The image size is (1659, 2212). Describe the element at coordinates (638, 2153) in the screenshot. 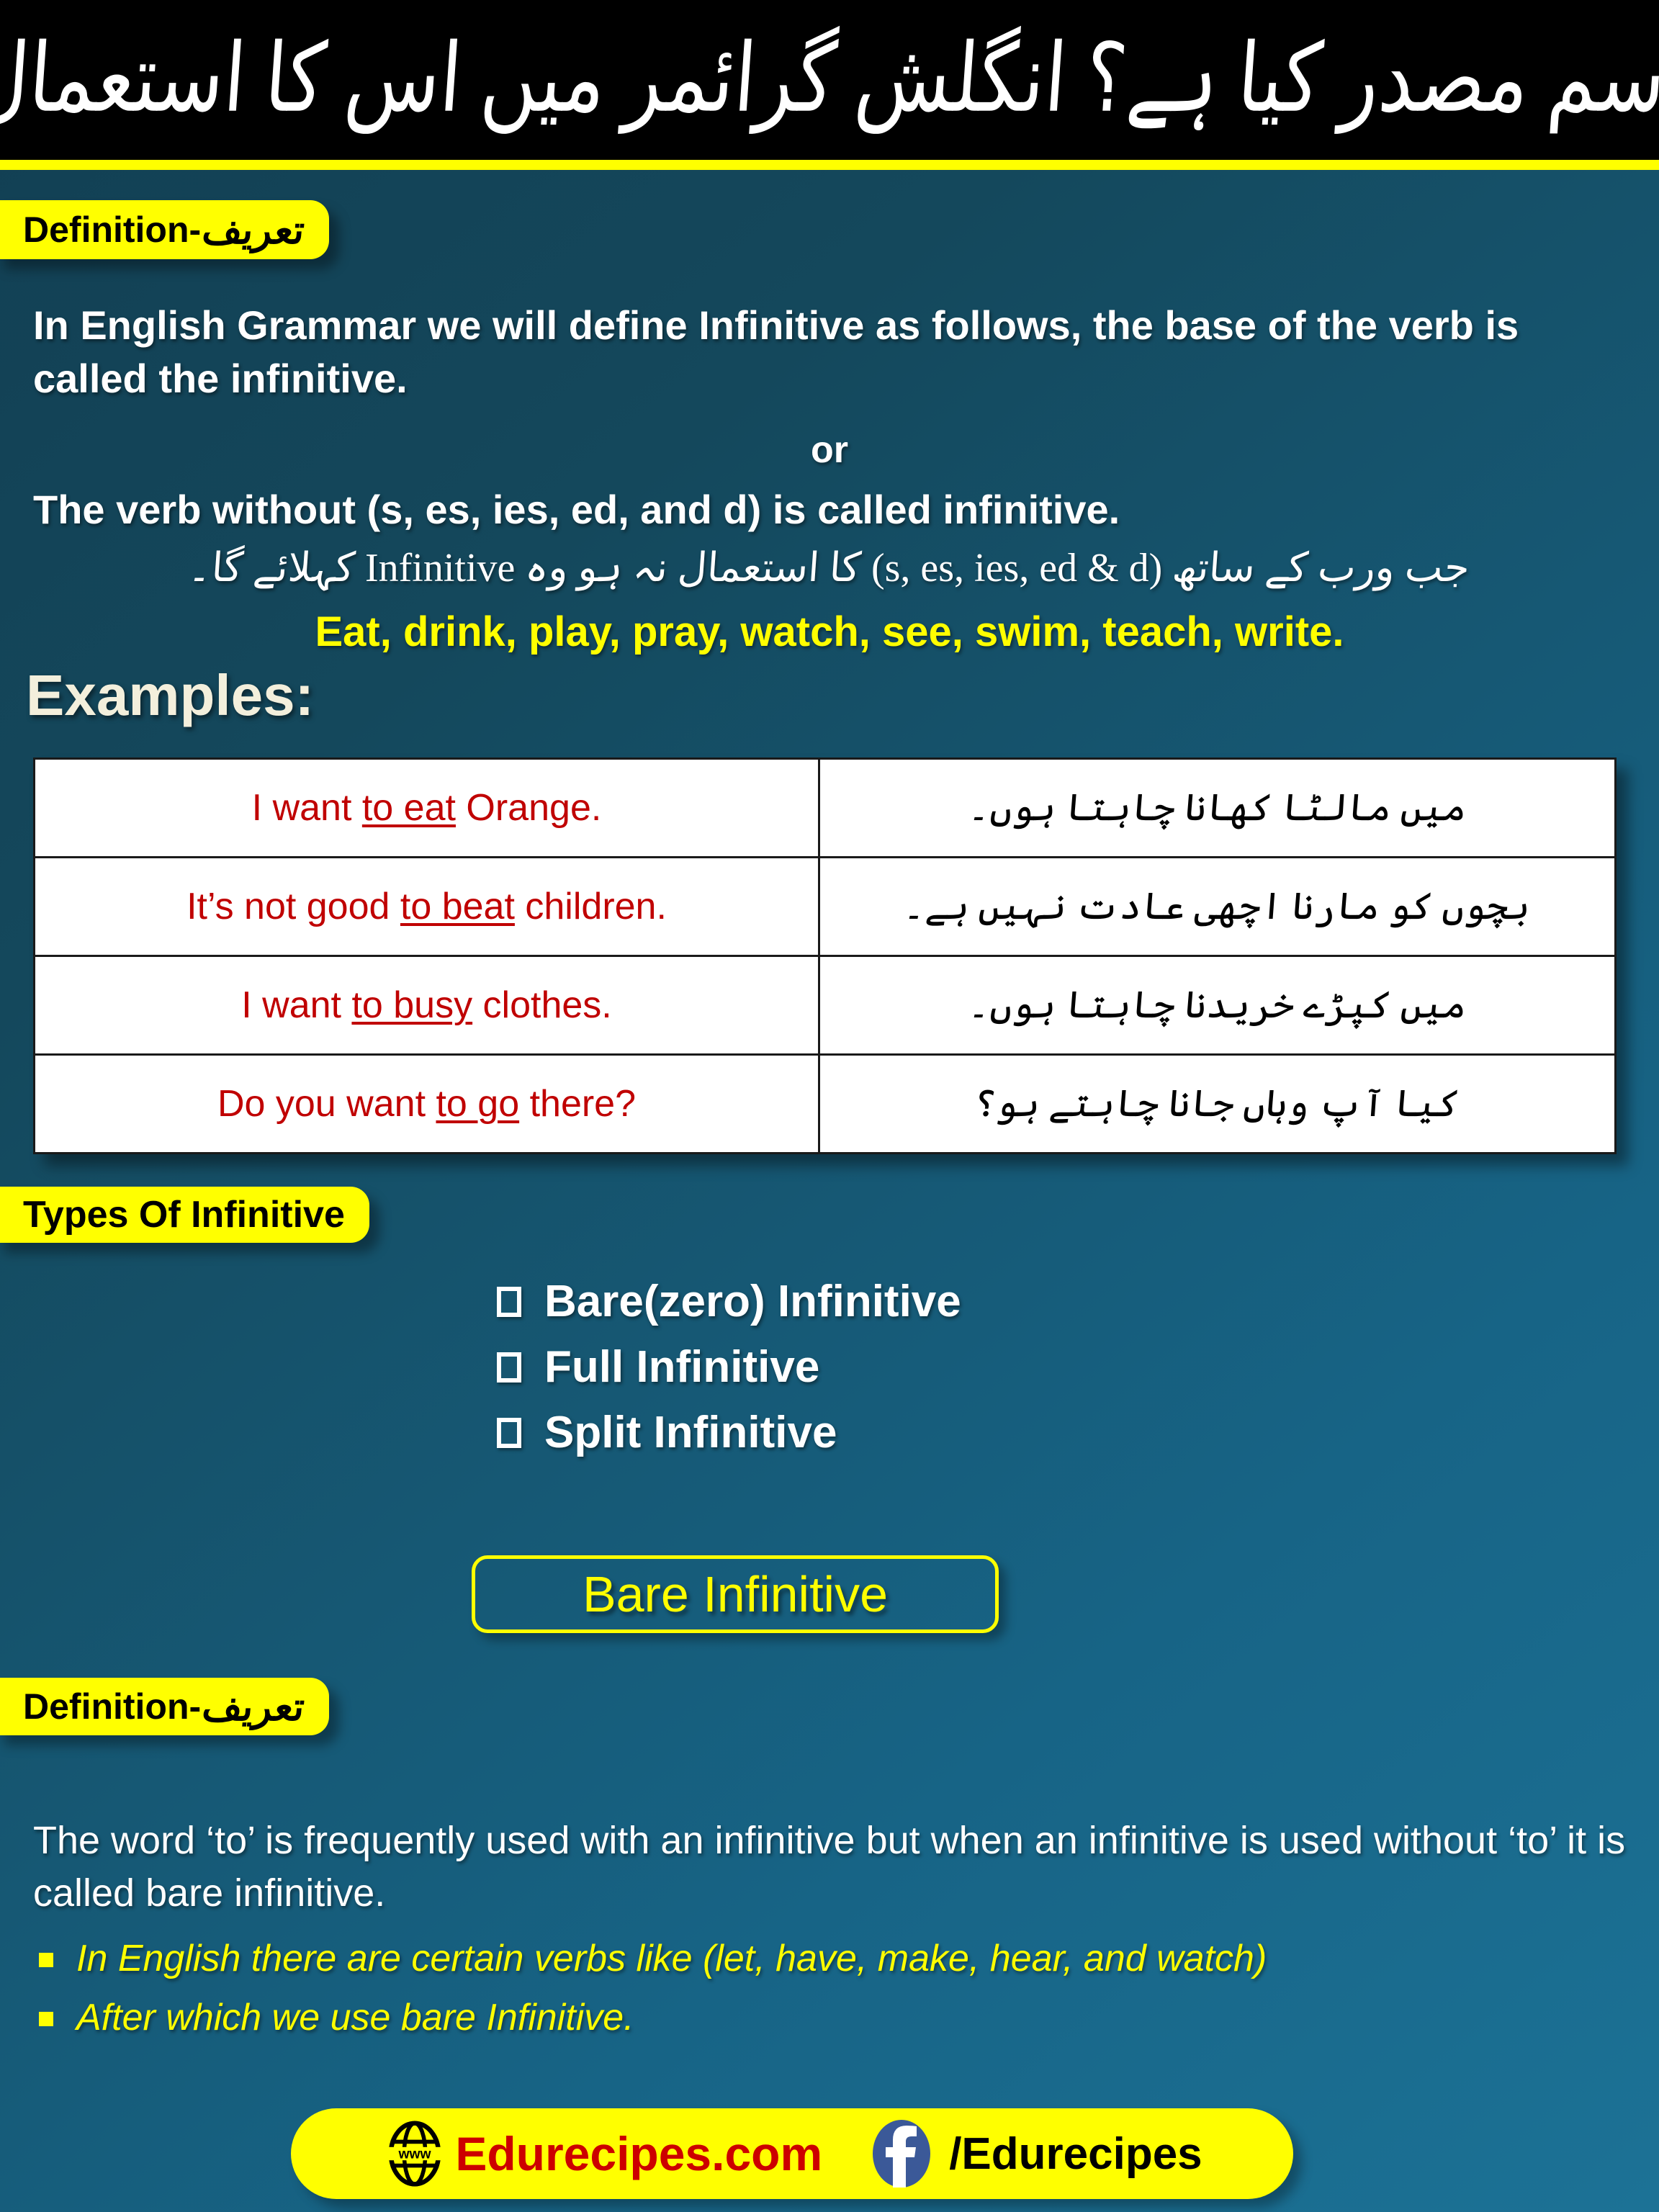

I see `website-label: Edurecipes.com` at that location.